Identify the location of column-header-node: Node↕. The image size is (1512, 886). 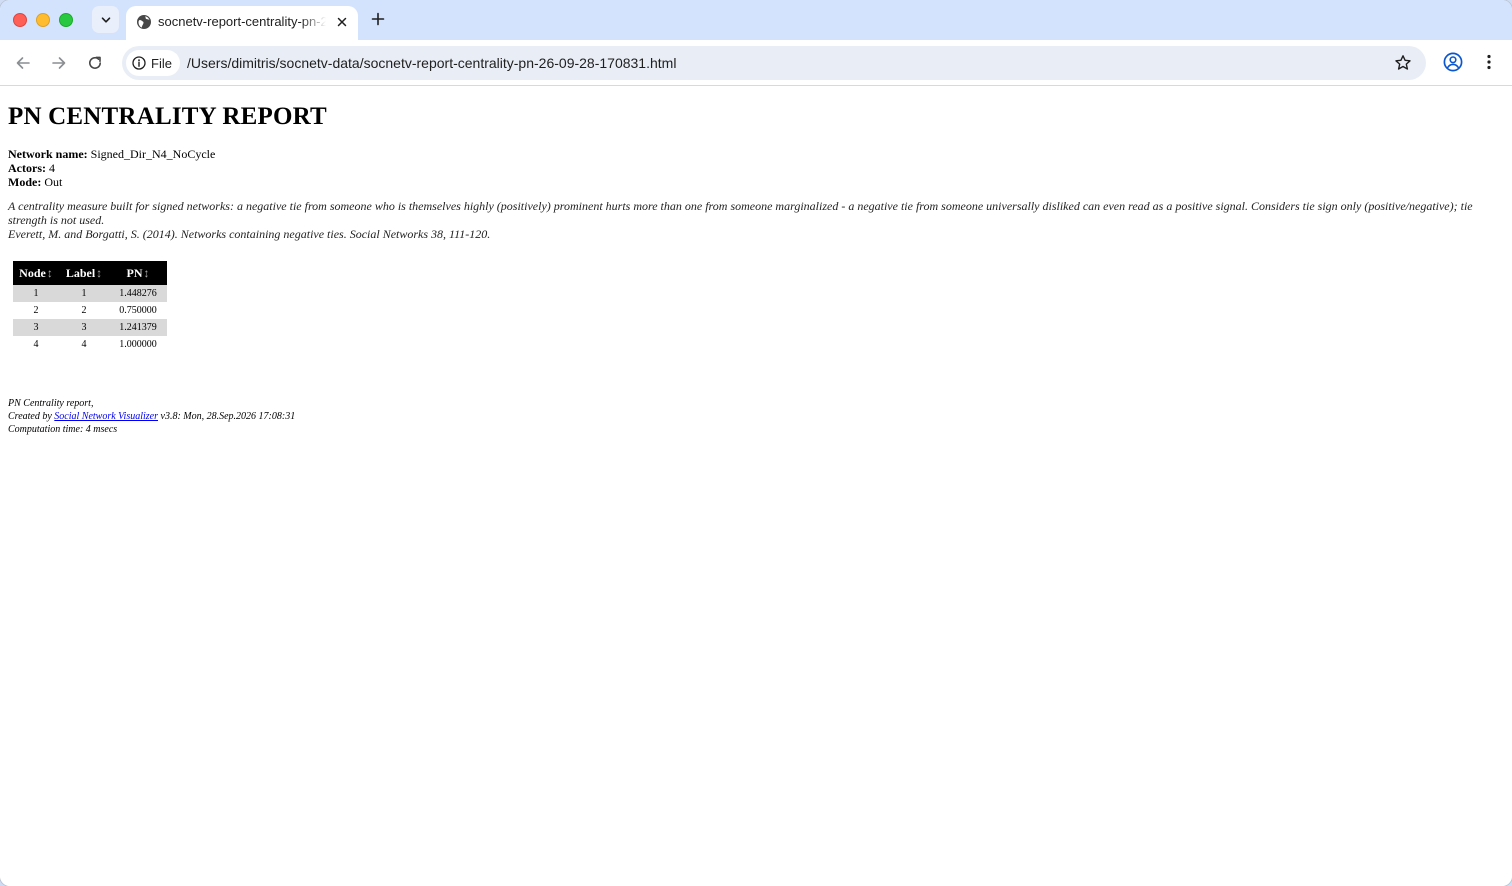
(36, 273).